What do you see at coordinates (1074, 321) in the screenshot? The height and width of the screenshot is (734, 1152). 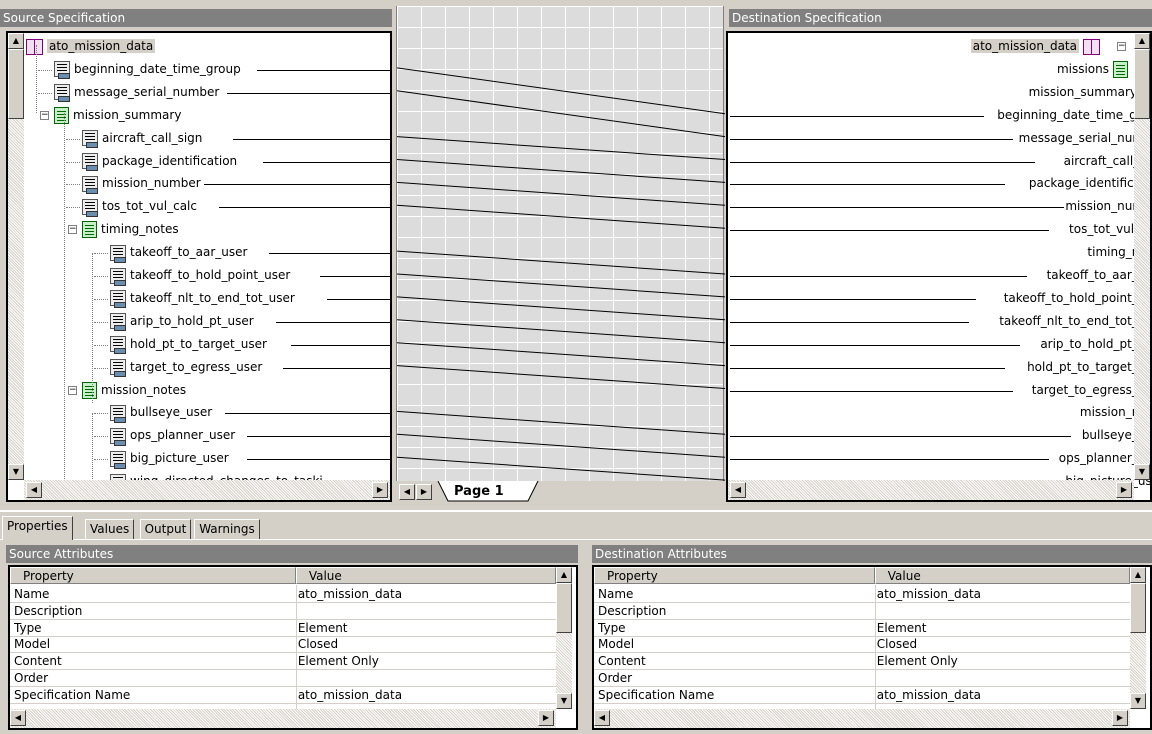 I see `destination-tree-item: takeoff_nlt_to_end_tot_user` at bounding box center [1074, 321].